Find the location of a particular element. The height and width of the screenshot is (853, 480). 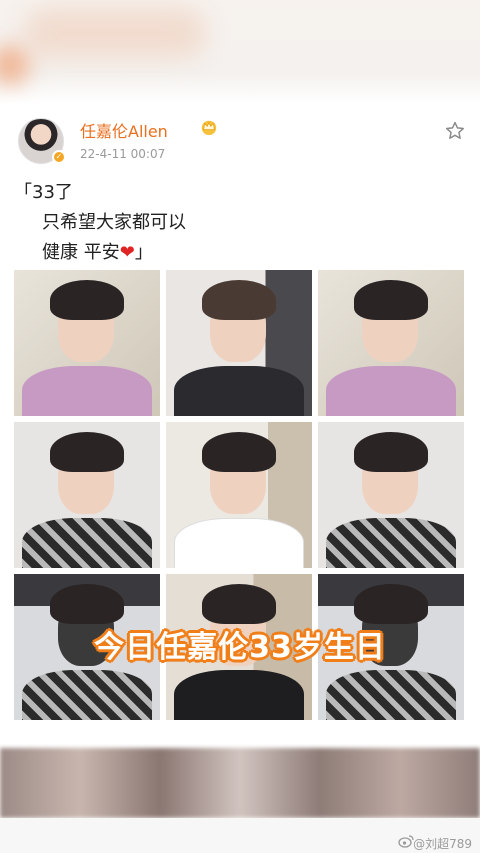

username: 任嘉伦Allen is located at coordinates (124, 130).